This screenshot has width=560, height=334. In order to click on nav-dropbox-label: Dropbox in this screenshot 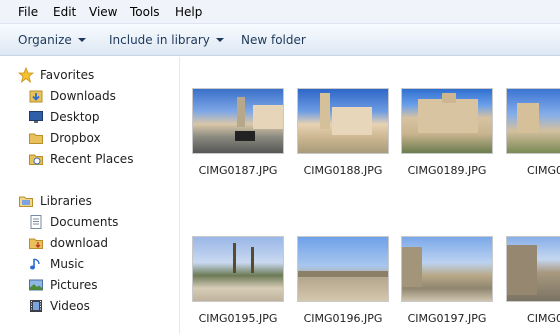, I will do `click(75, 138)`.